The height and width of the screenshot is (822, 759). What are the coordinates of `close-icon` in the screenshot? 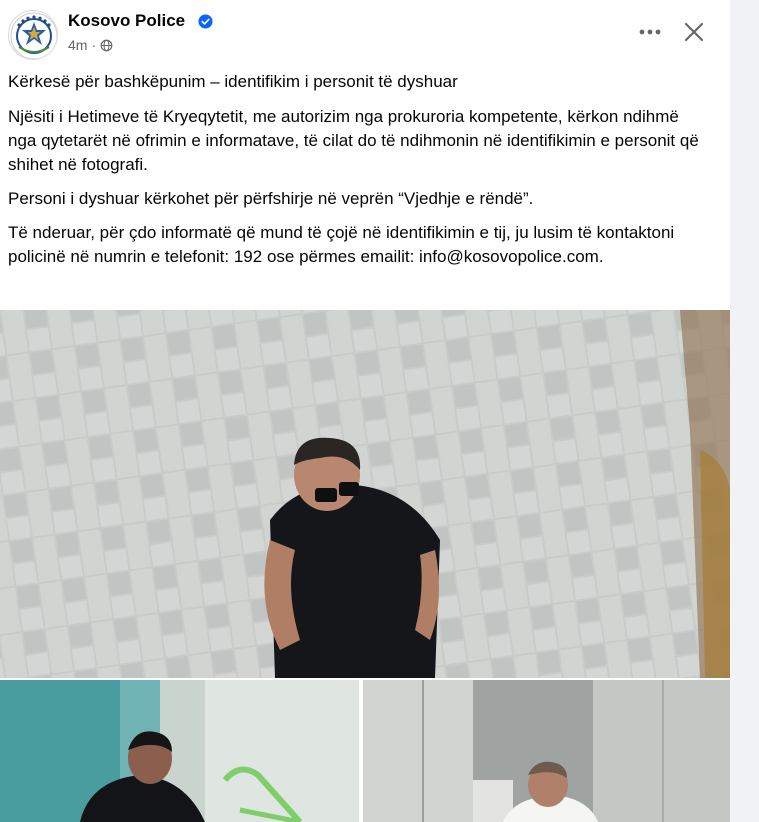 It's located at (694, 32).